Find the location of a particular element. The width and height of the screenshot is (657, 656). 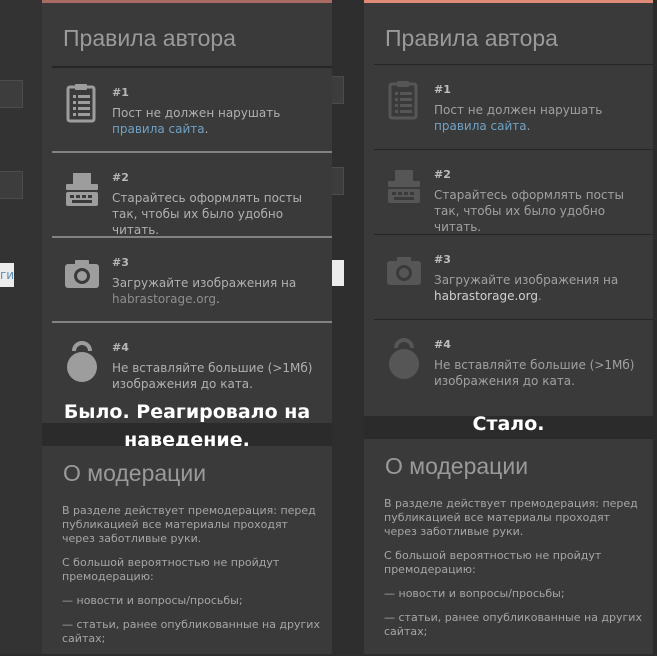

background-page-right is located at coordinates (655, 327).